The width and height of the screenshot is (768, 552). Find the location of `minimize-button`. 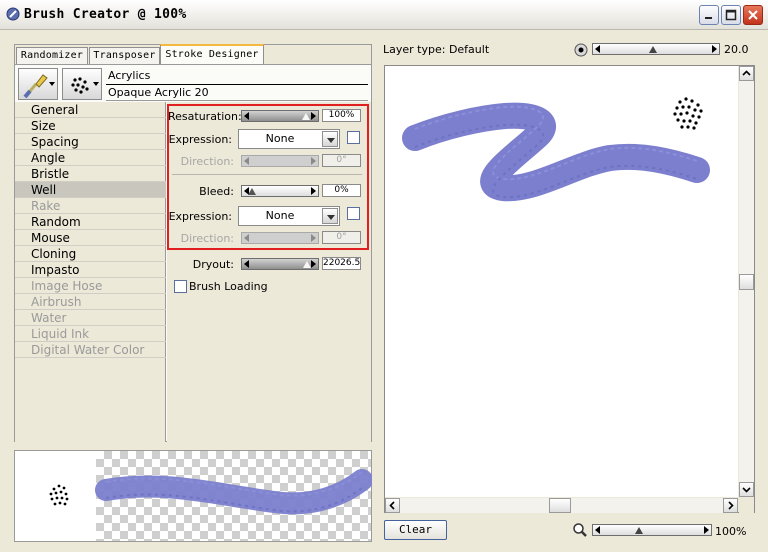

minimize-button is located at coordinates (709, 15).